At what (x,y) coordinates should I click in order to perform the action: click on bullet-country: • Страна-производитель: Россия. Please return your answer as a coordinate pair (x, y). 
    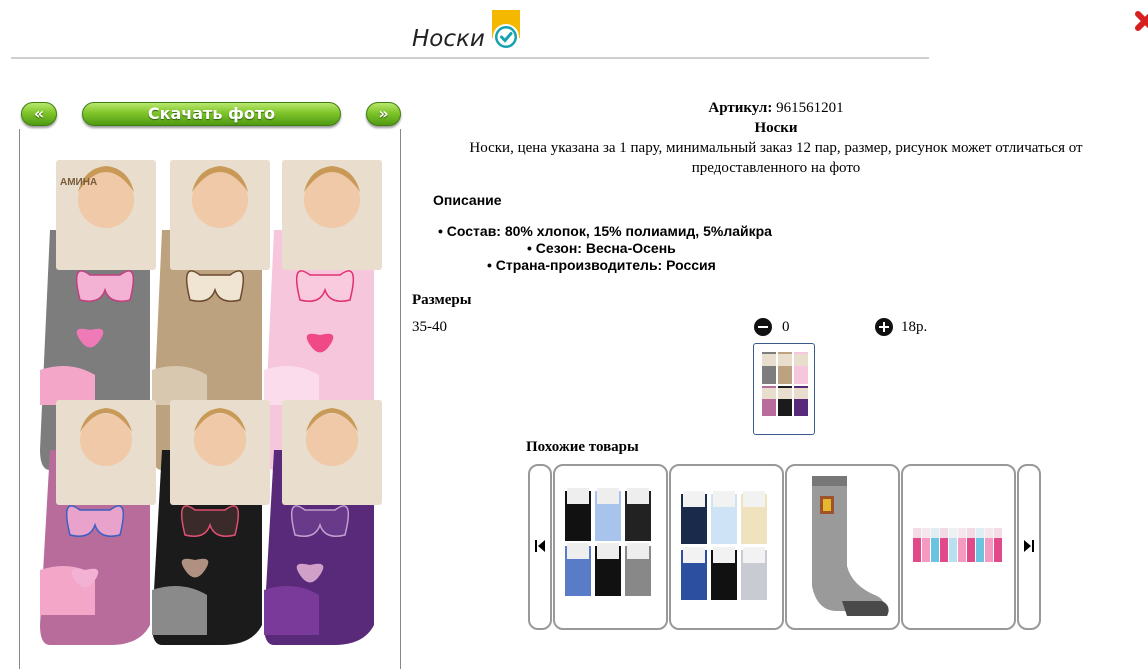
    Looking at the image, I should click on (601, 265).